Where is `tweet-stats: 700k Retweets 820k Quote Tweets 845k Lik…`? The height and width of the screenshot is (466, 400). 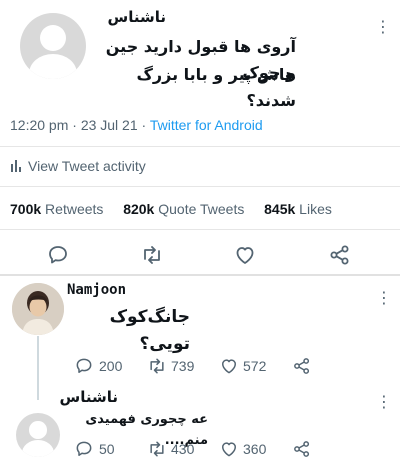 tweet-stats: 700k Retweets 820k Quote Tweets 845k Lik… is located at coordinates (171, 209).